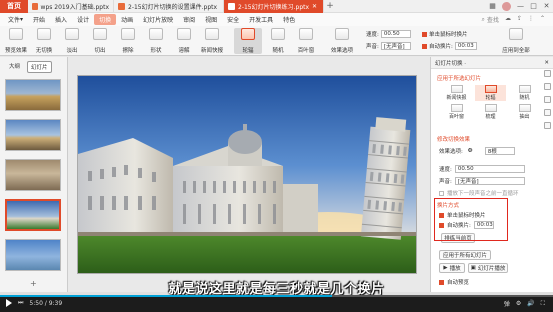  I want to click on search-label: 查找, so click(492, 20).